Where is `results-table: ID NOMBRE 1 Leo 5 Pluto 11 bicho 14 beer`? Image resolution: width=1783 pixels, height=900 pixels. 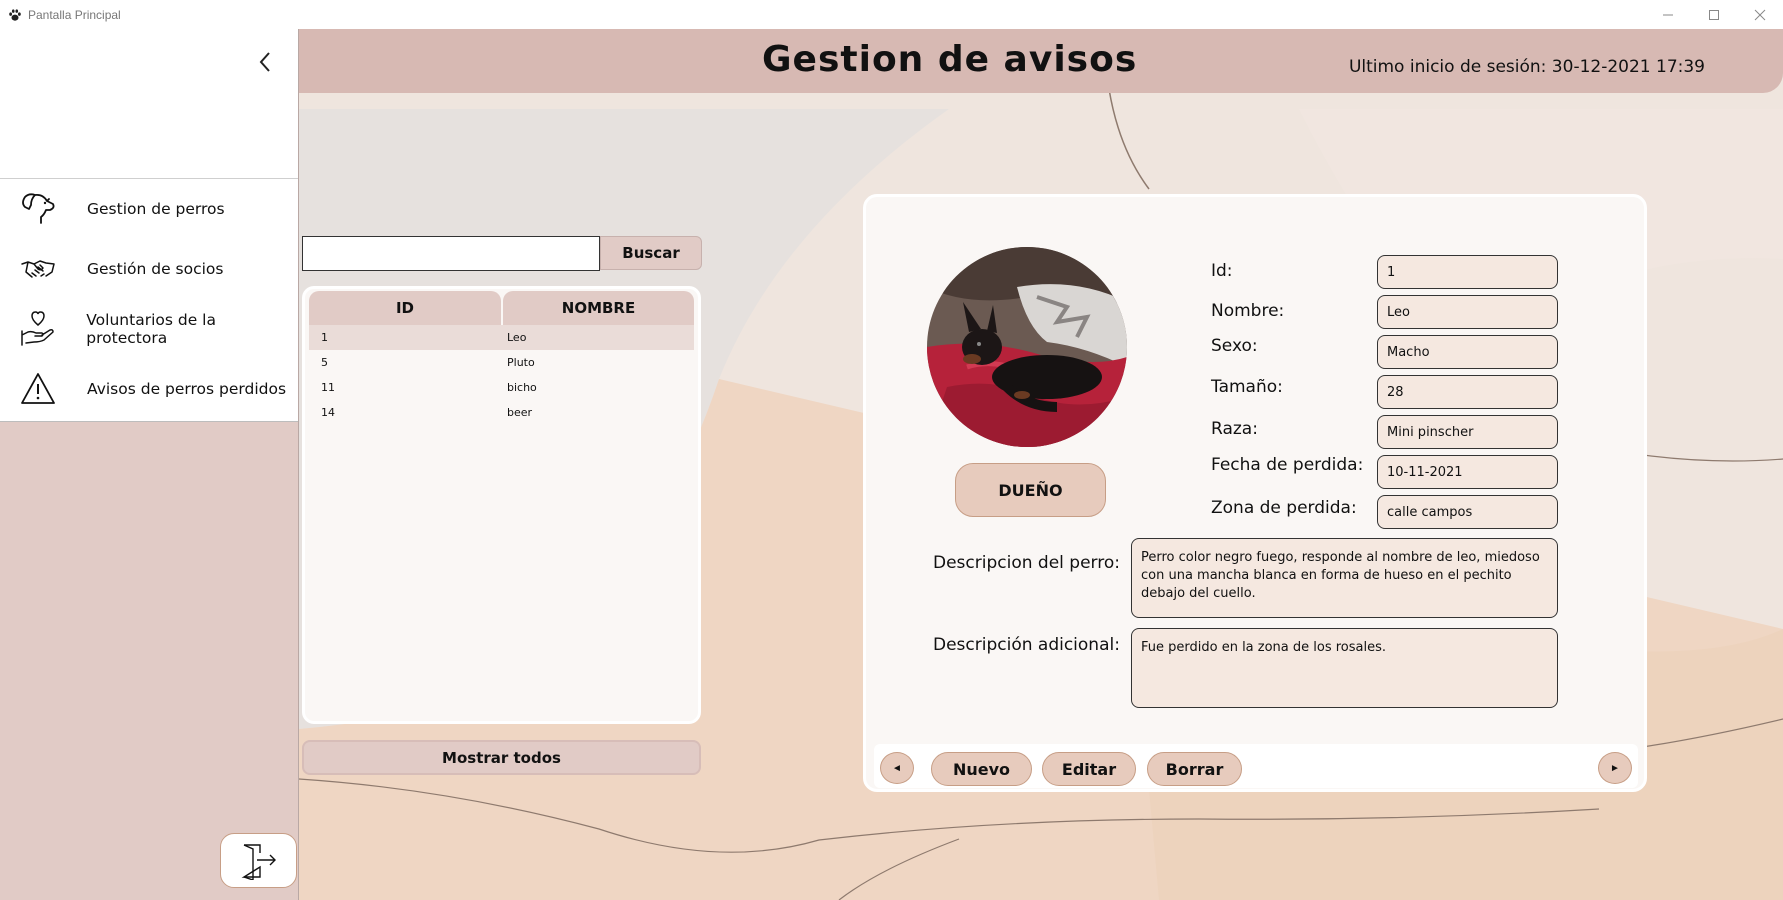
results-table: ID NOMBRE 1 Leo 5 Pluto 11 bicho 14 beer is located at coordinates (501, 505).